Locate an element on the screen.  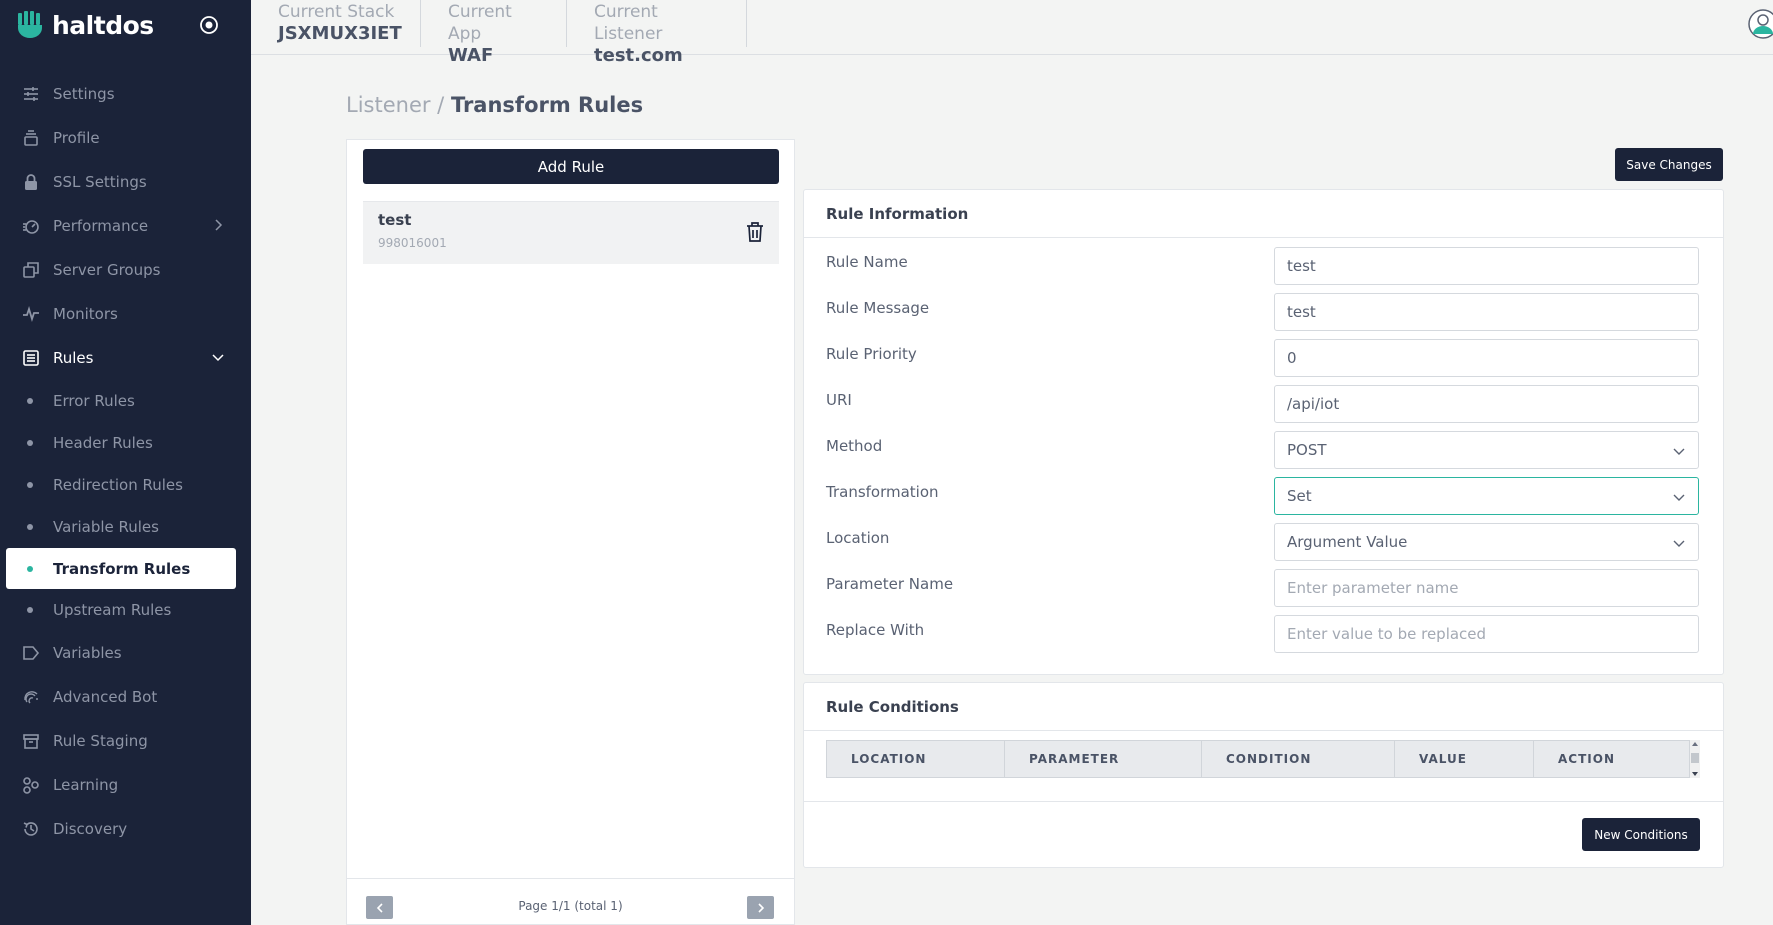
rule-priority-input is located at coordinates (1486, 358).